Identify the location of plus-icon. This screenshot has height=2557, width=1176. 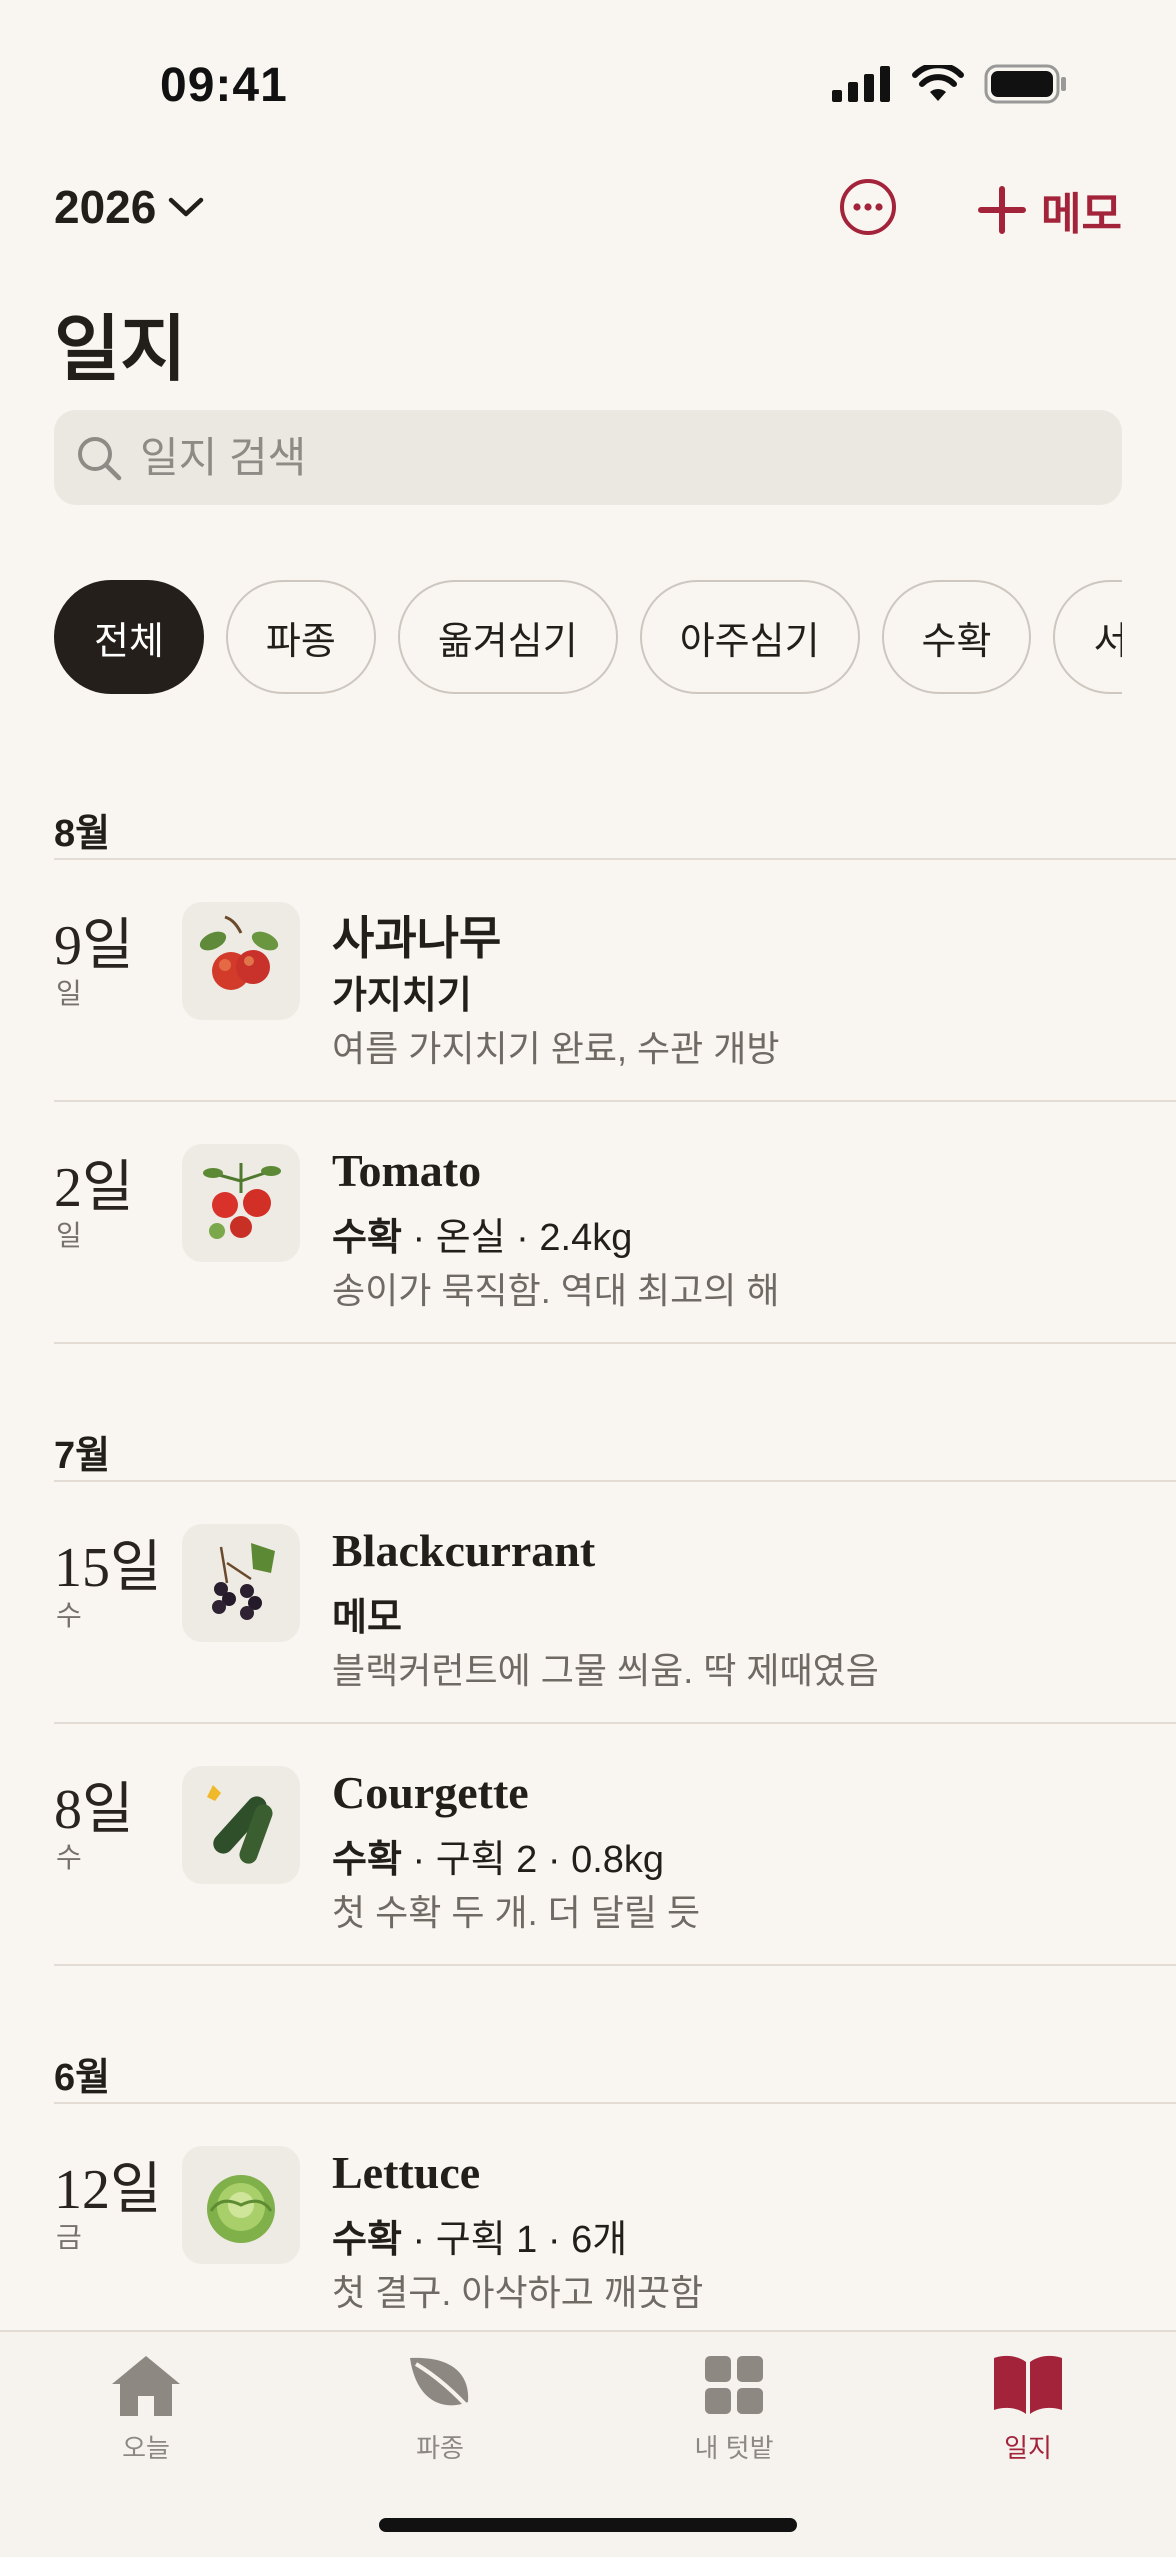
(1002, 210).